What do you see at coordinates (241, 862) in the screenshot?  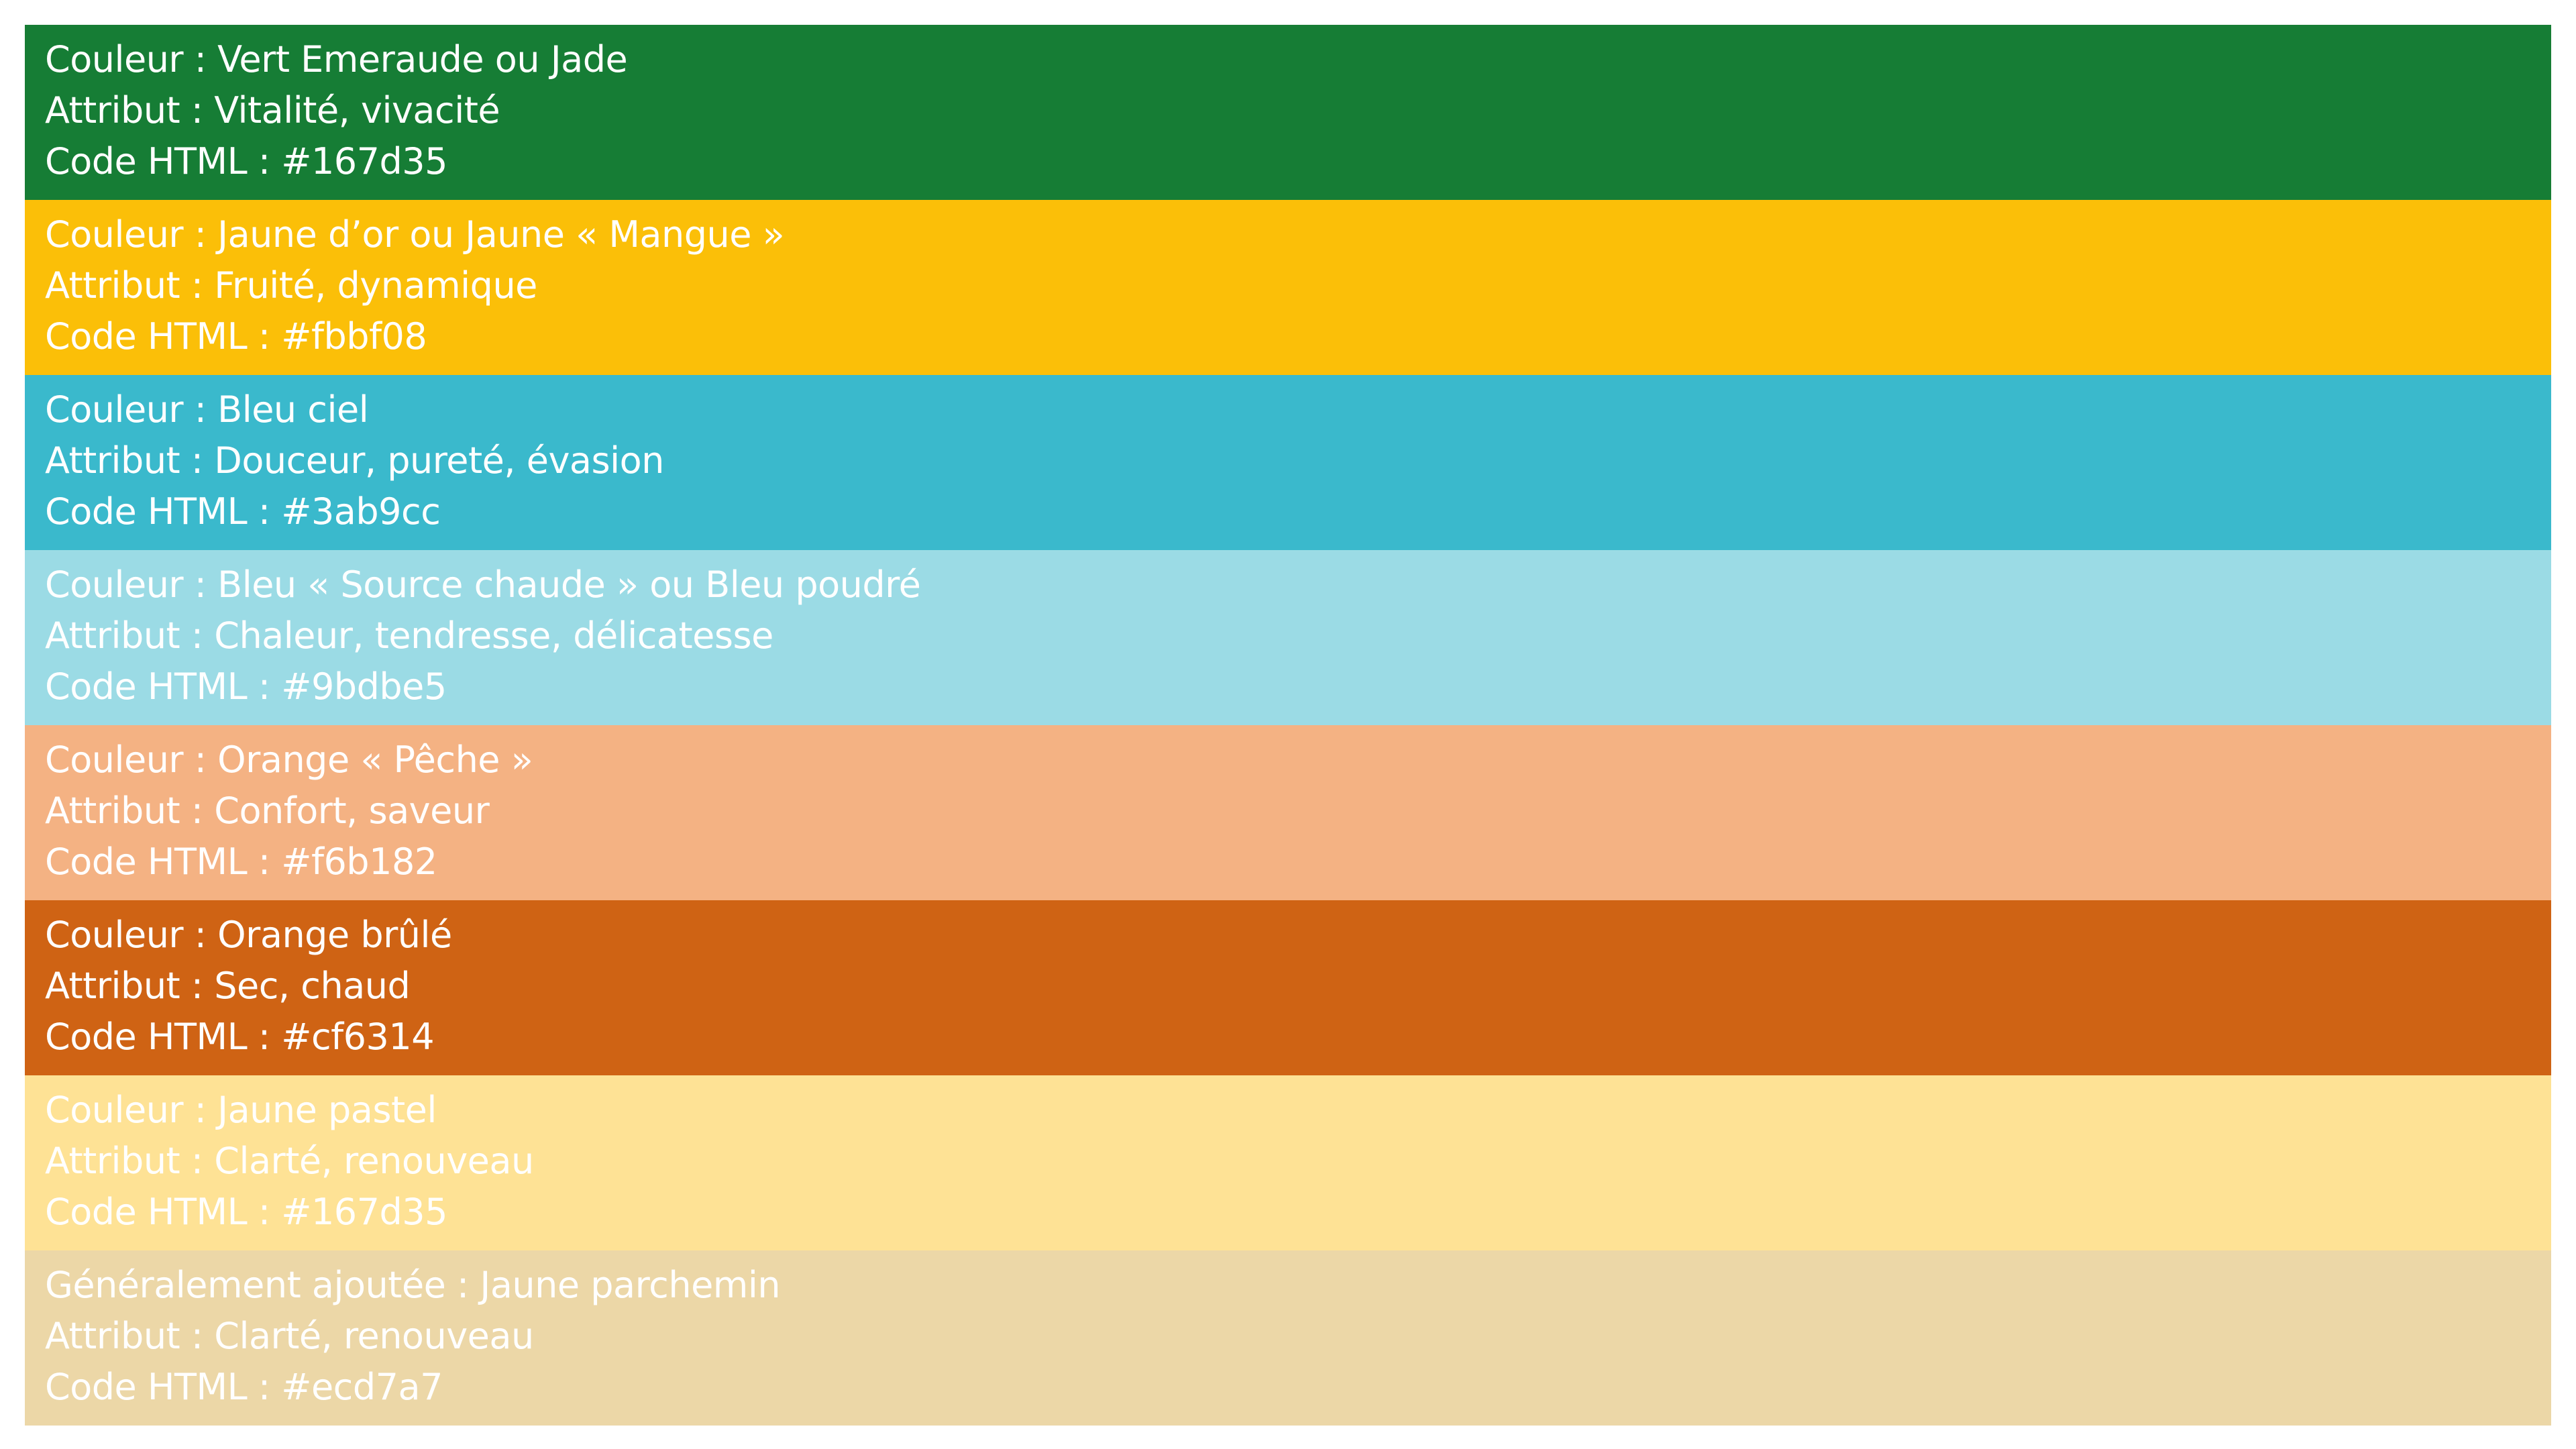 I see `swatch-html-code: Code HTML : #f6b182` at bounding box center [241, 862].